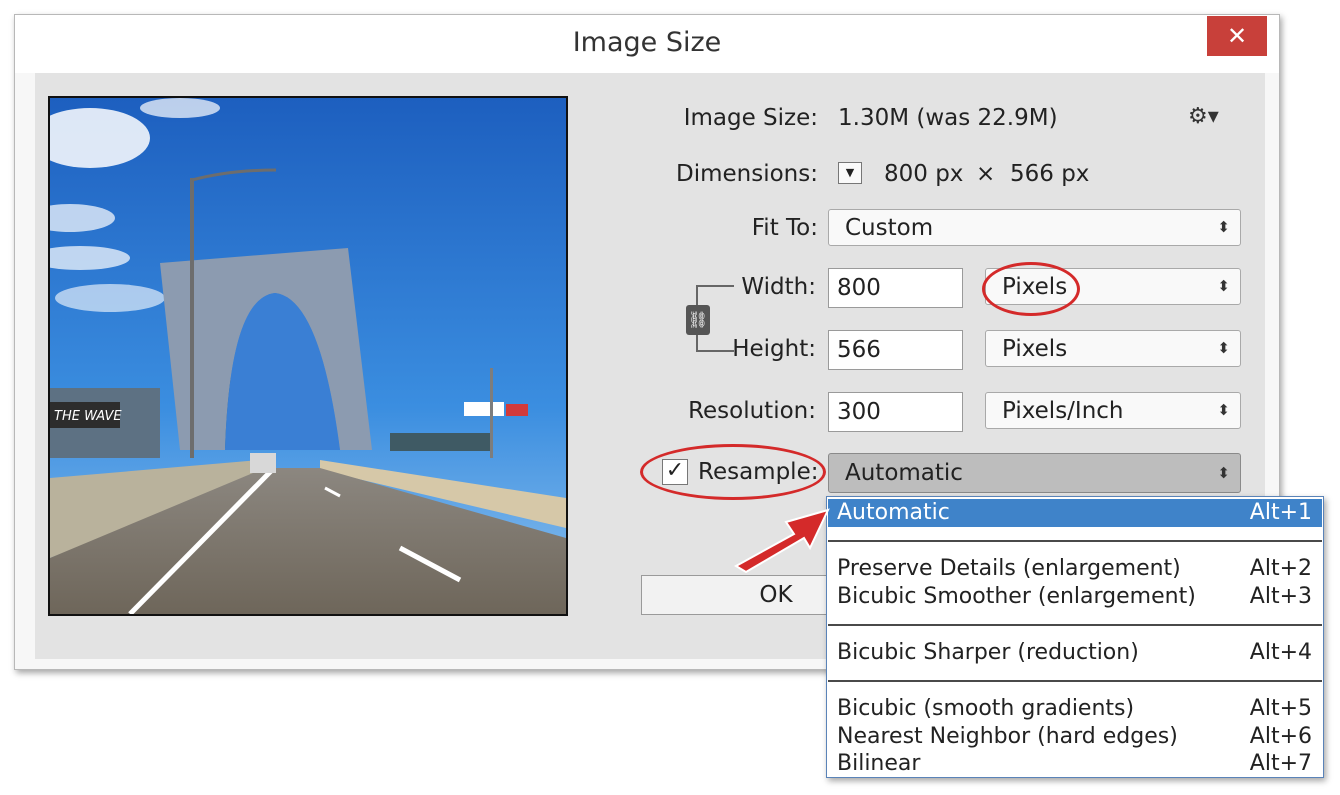 The width and height of the screenshot is (1340, 795). I want to click on dropdown-item-bicubic-smoother: Bicubic Smoother (enlargement) Alt+3, so click(1075, 597).